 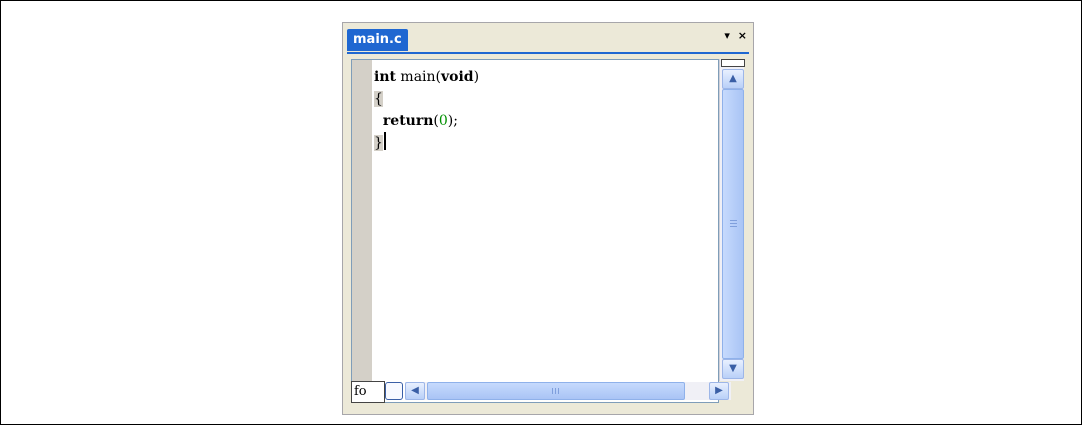 What do you see at coordinates (733, 63) in the screenshot?
I see `split-handle` at bounding box center [733, 63].